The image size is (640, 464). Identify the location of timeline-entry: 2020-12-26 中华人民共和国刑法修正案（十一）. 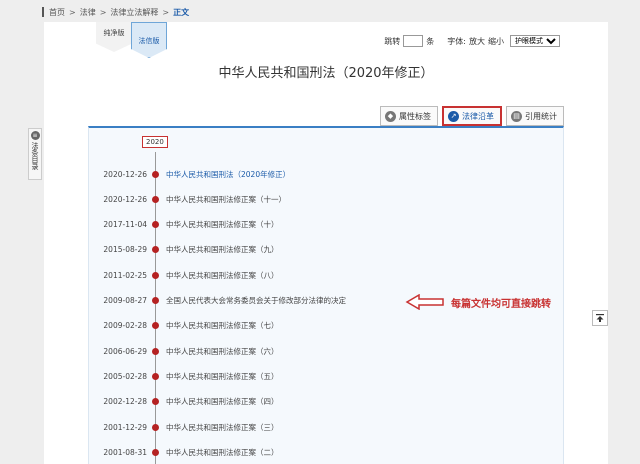
(324, 199).